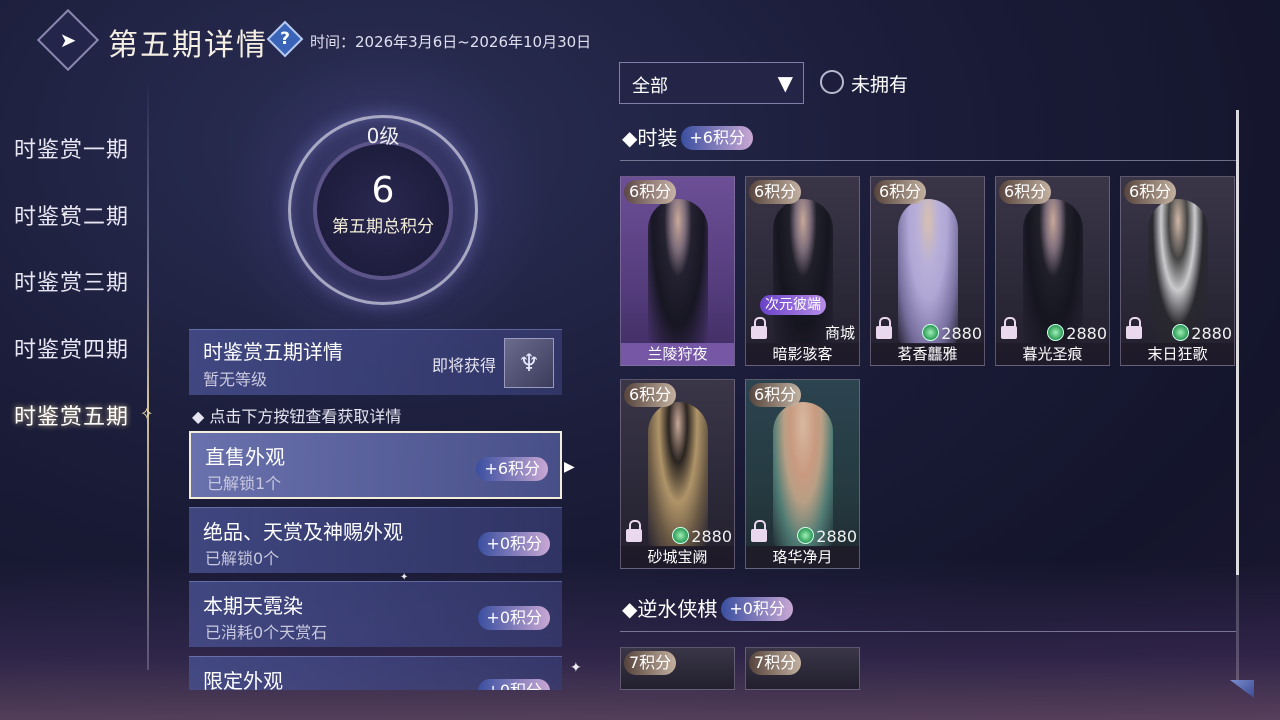 Image resolution: width=1280 pixels, height=720 pixels. Describe the element at coordinates (802, 354) in the screenshot. I see `outfit-name: 暗影骇客` at that location.